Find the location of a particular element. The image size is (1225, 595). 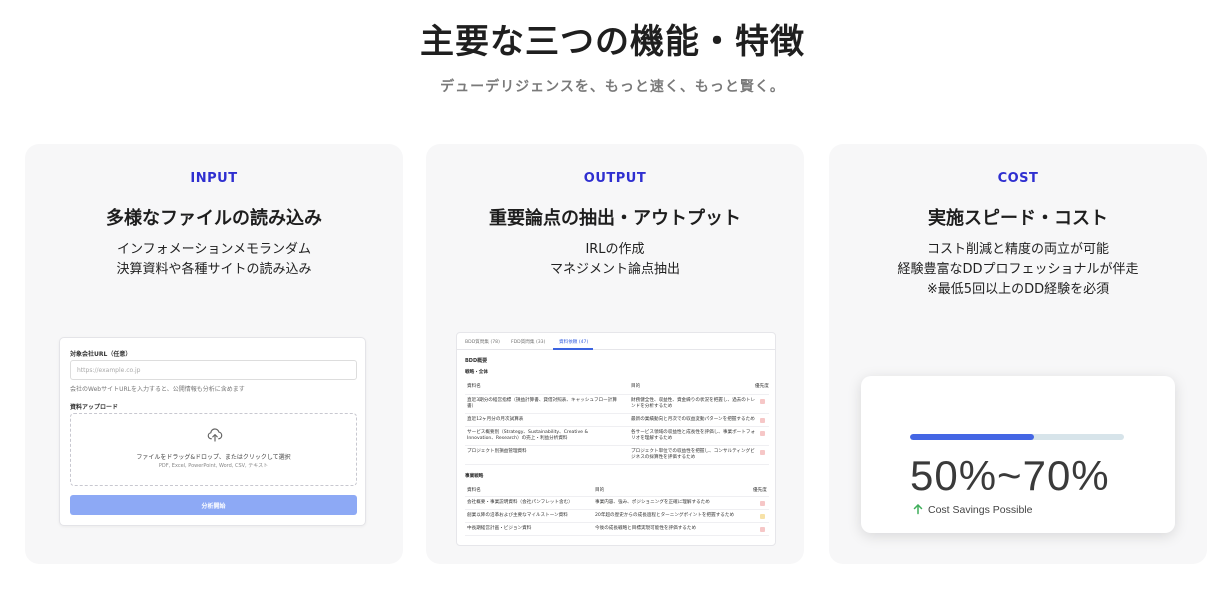

doc-name: 直近3期分の経営指標（損益計算書、貸借対照表、キャッシュフロー計算書） is located at coordinates (542, 403).